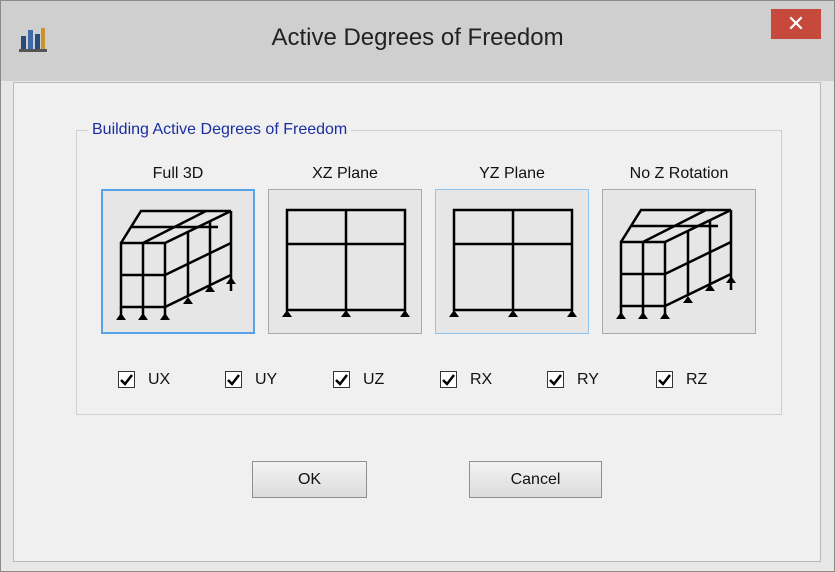 The image size is (835, 572). Describe the element at coordinates (417, 37) in the screenshot. I see `window-title: Active Degrees of Freedom` at that location.